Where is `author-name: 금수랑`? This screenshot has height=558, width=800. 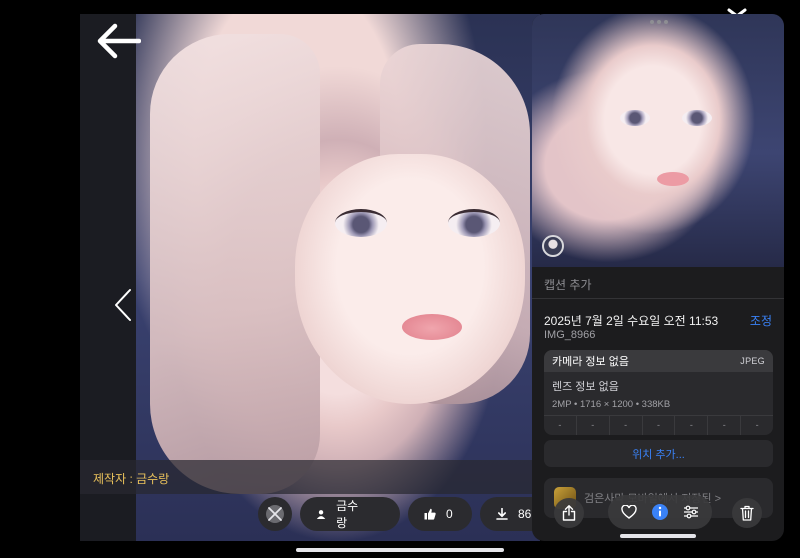
author-name: 금수랑 is located at coordinates (347, 514).